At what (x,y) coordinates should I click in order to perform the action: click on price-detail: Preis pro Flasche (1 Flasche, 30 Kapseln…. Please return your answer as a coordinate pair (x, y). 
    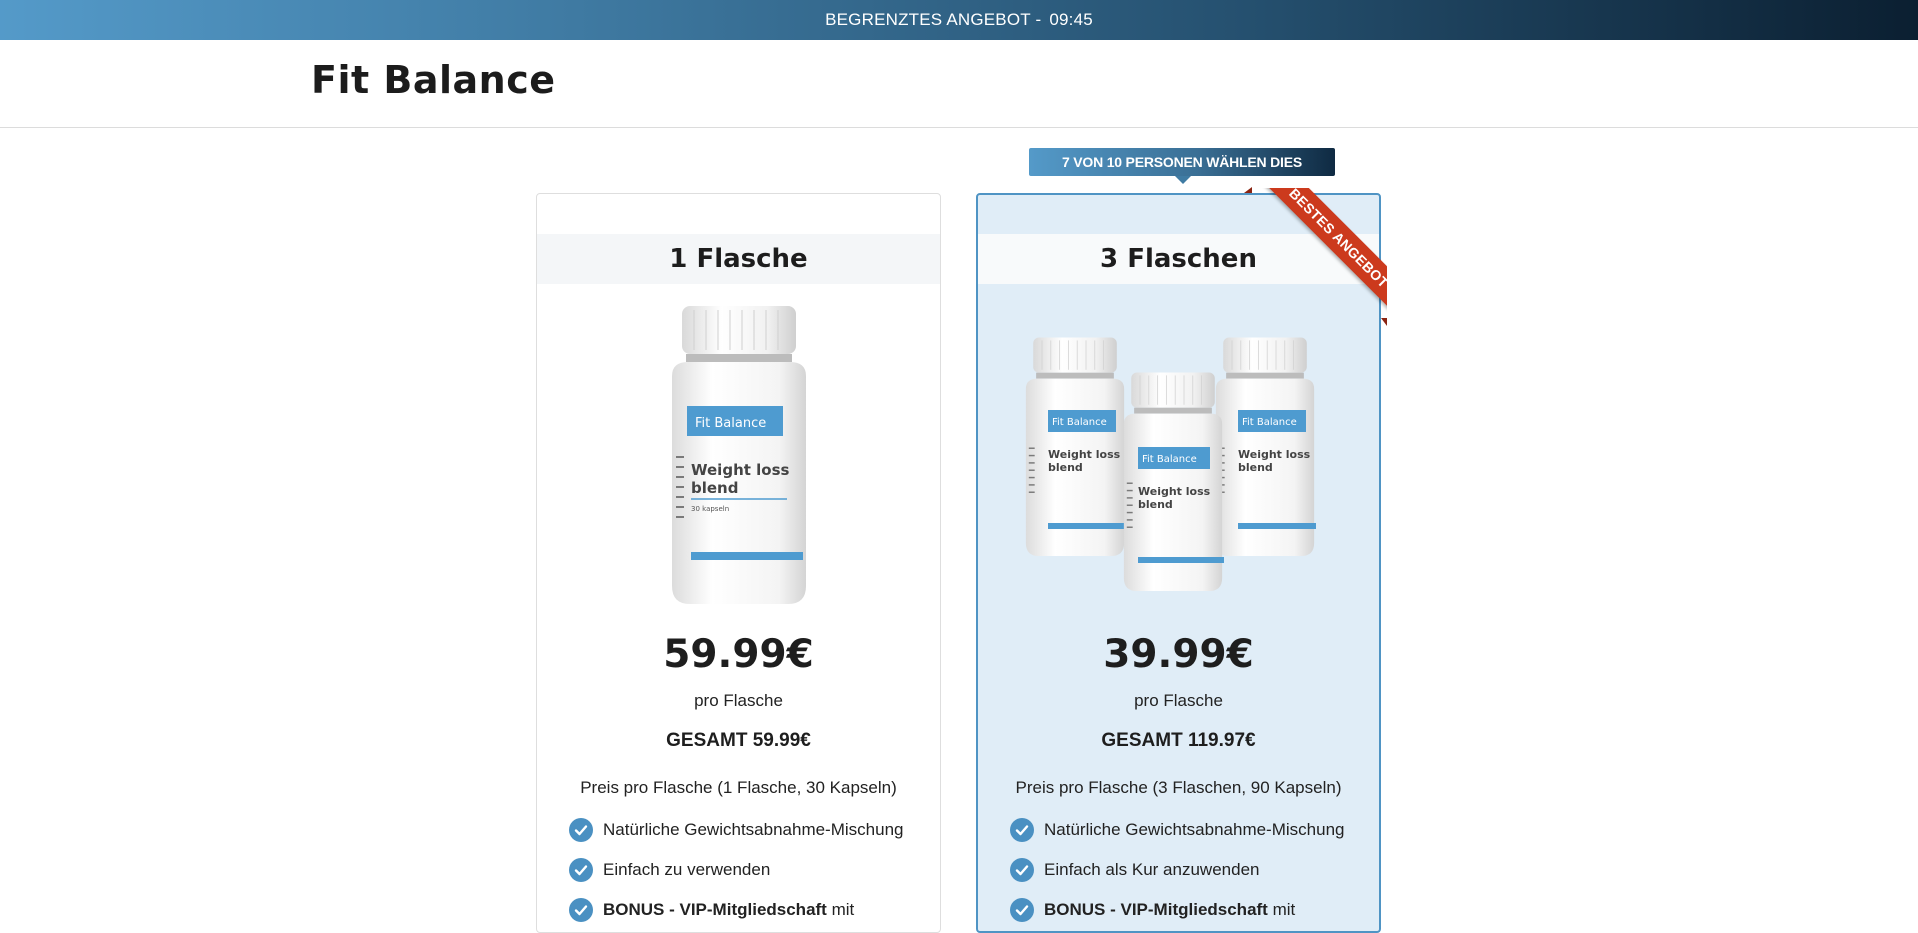
    Looking at the image, I should click on (738, 787).